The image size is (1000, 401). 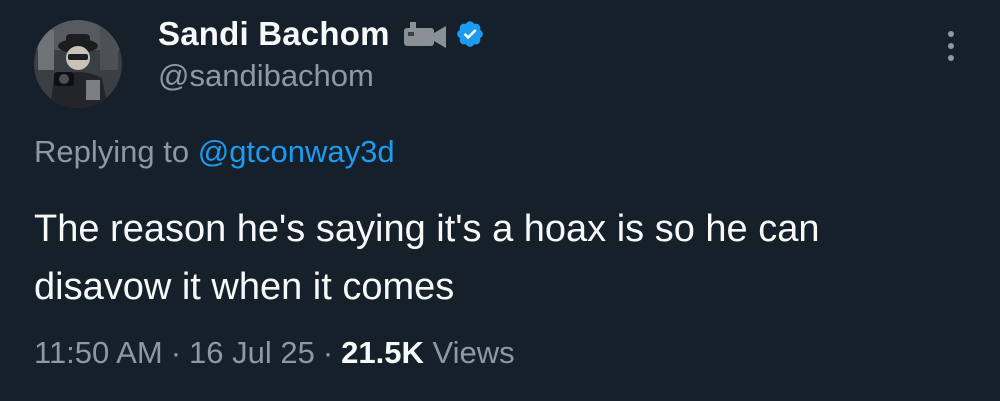 I want to click on author-handle: @sandibachom, so click(x=266, y=76).